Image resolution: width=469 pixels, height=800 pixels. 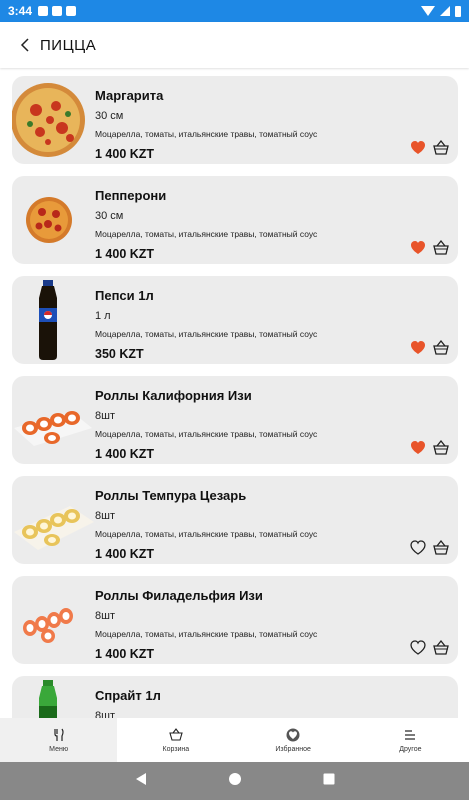 I want to click on product-name: Роллы Филадельфия Изи, so click(x=179, y=595).